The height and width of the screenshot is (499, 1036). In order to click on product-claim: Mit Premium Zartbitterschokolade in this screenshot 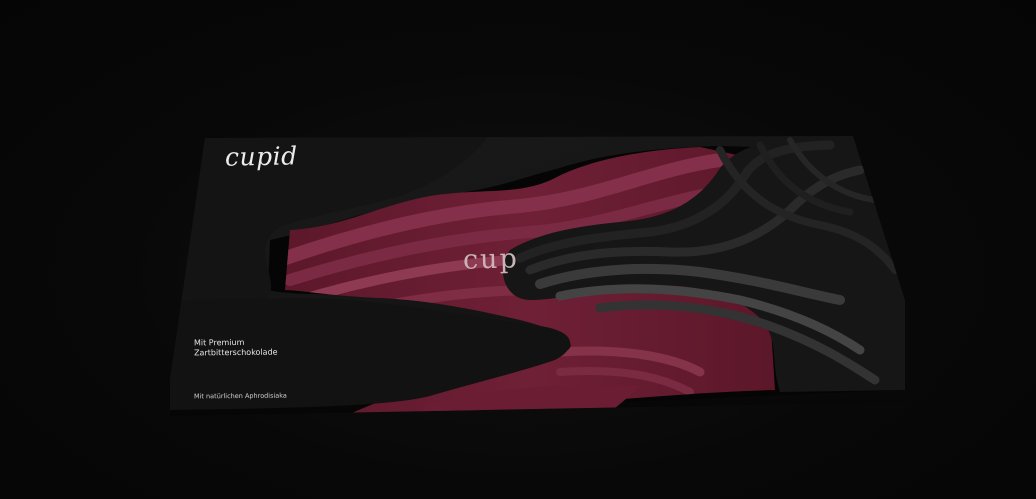, I will do `click(236, 348)`.